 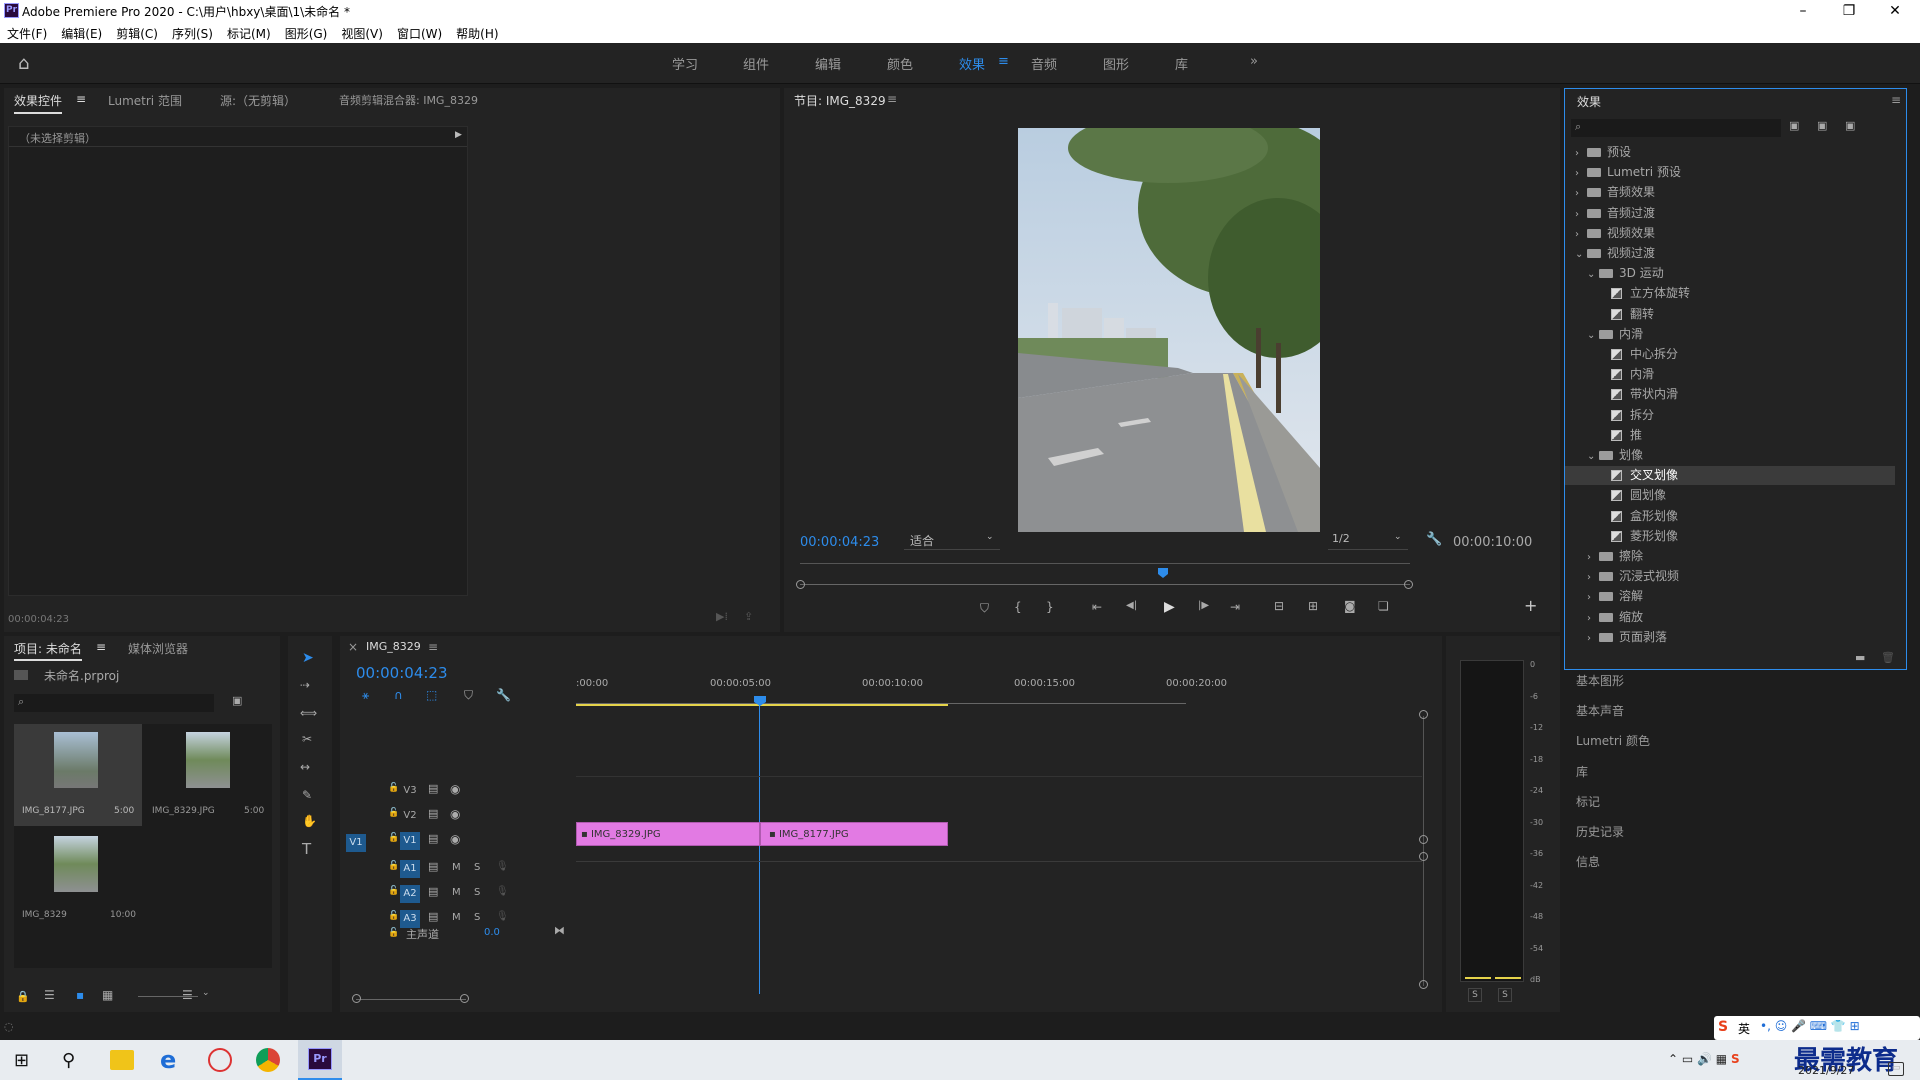 I want to click on effects-tree-item: 翻转, so click(x=1730, y=314).